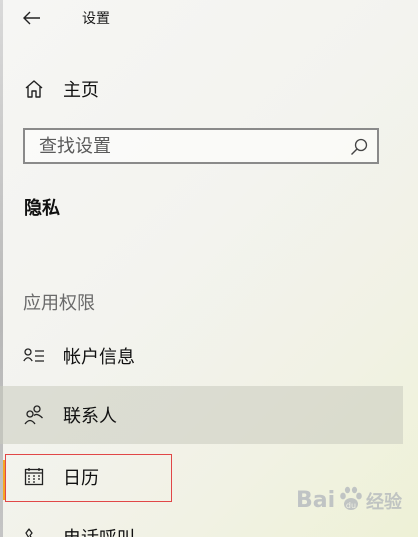  I want to click on baidu-watermark: Bai du 经验, so click(355, 502).